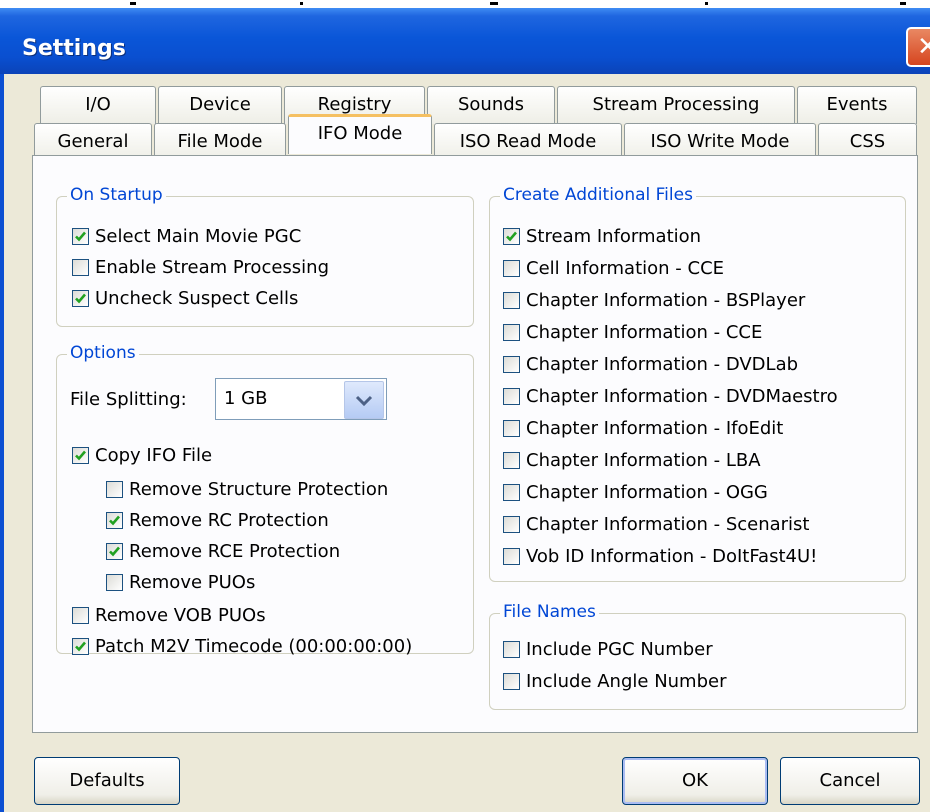 The image size is (930, 812). I want to click on close-icon: ✕, so click(923, 47).